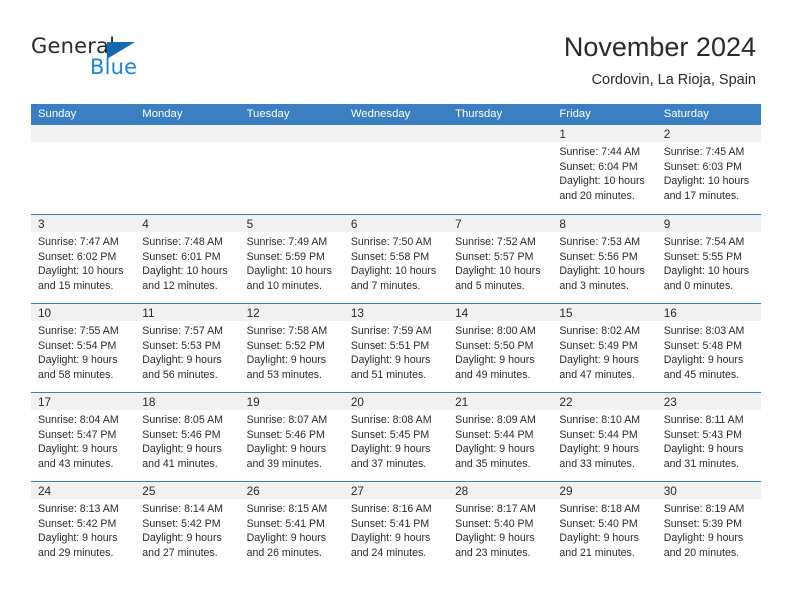 The image size is (792, 612). Describe the element at coordinates (604, 133) in the screenshot. I see `day-number-band: 1` at that location.